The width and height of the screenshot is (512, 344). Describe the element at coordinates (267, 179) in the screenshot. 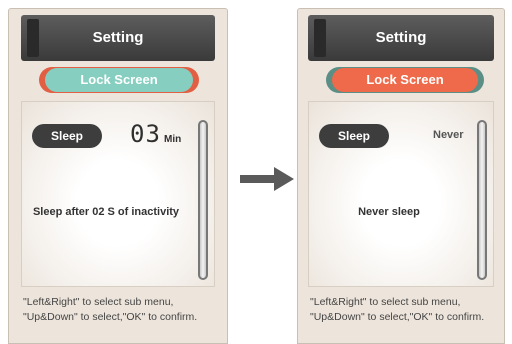

I see `arrow-right-icon` at that location.